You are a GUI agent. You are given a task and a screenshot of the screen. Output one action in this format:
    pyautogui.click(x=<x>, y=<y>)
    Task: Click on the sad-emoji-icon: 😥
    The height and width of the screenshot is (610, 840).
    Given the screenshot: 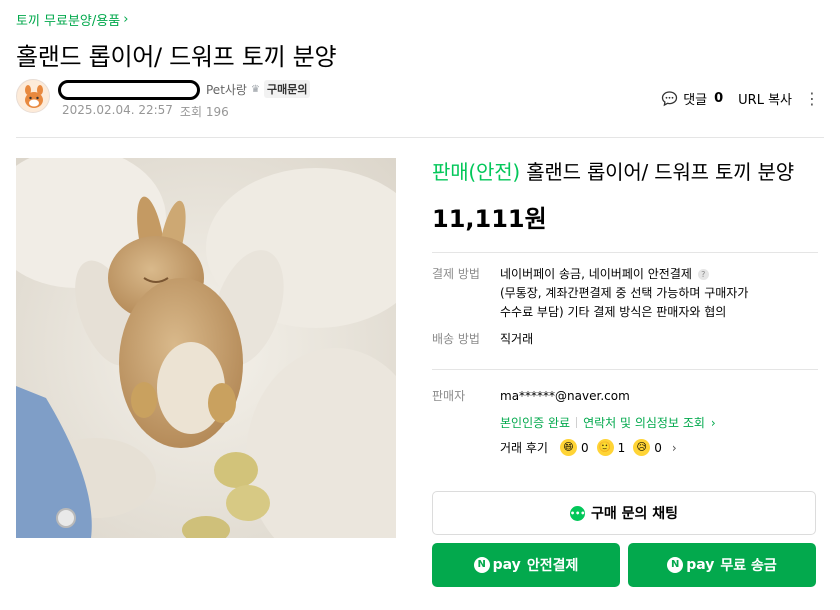 What is the action you would take?
    pyautogui.click(x=642, y=447)
    